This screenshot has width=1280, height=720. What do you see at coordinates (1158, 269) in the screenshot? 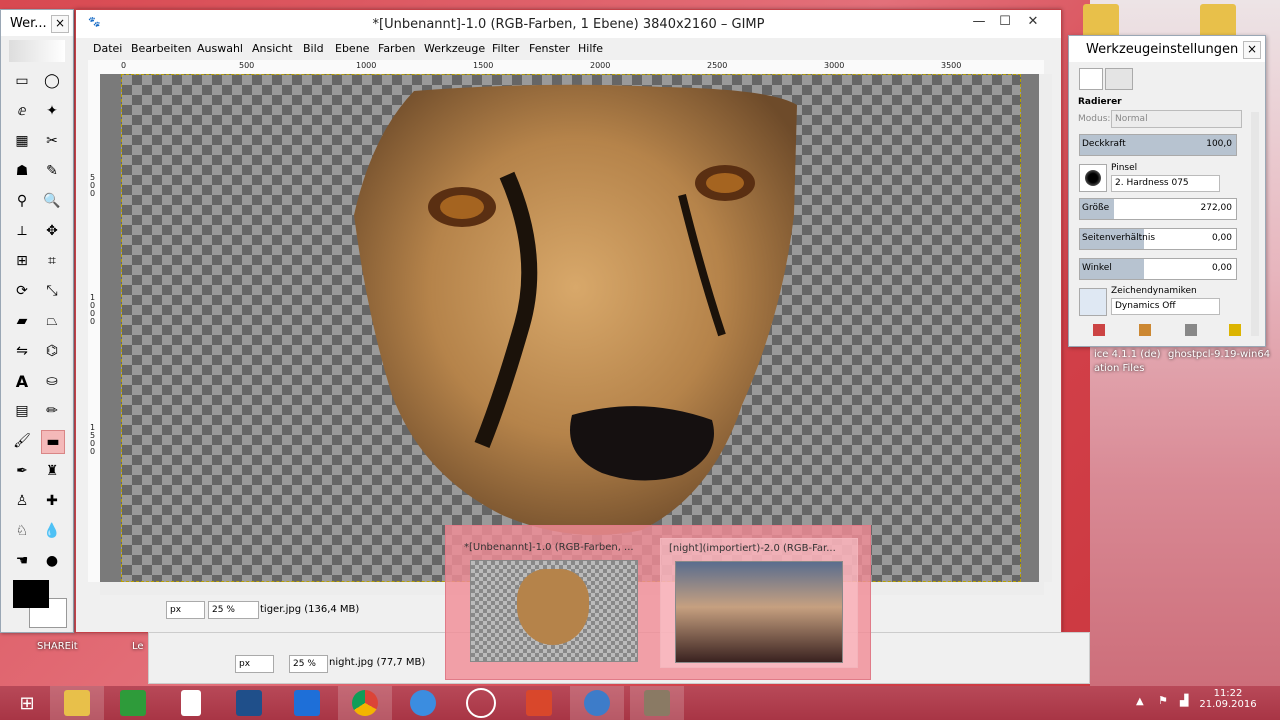
I see `angle-slider: Winkel 0,00` at bounding box center [1158, 269].